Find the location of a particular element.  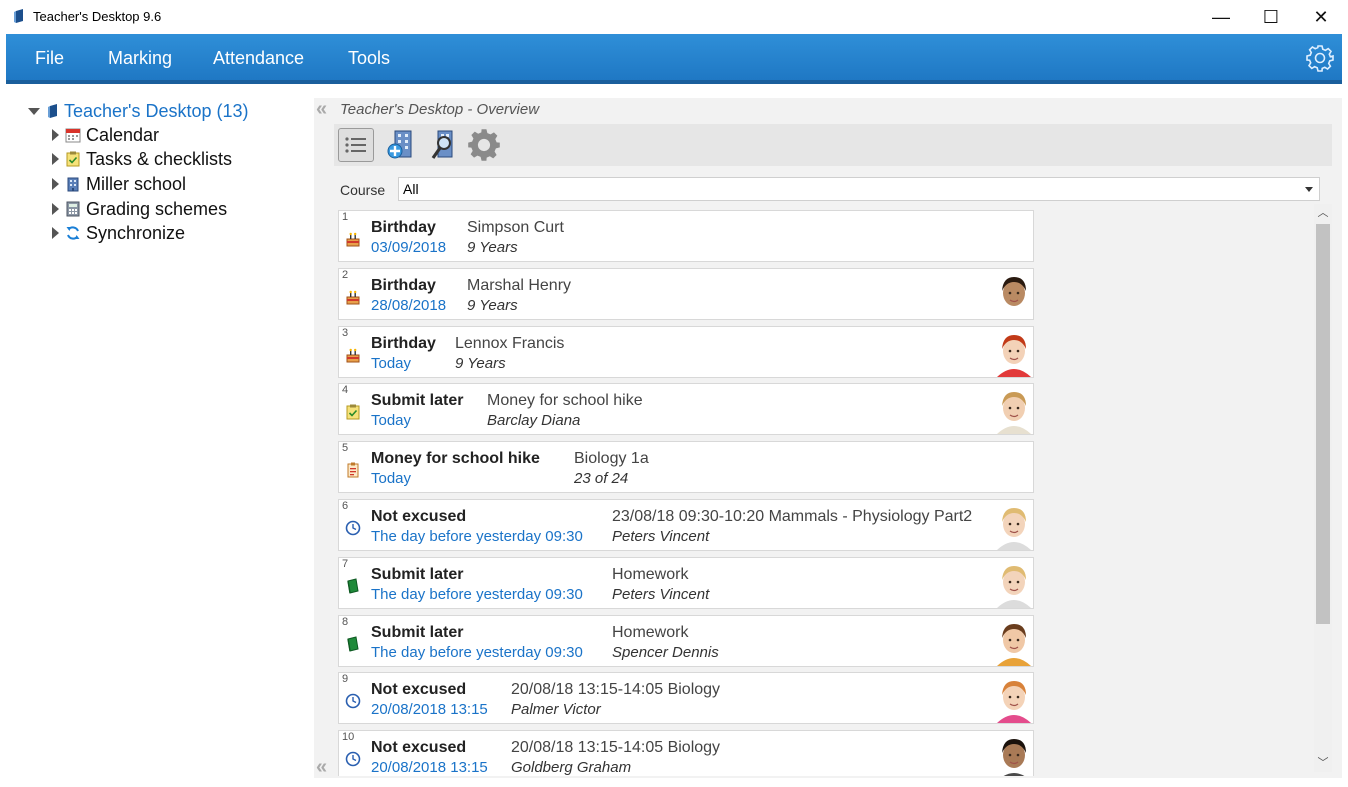

add-school-button is located at coordinates (402, 145).